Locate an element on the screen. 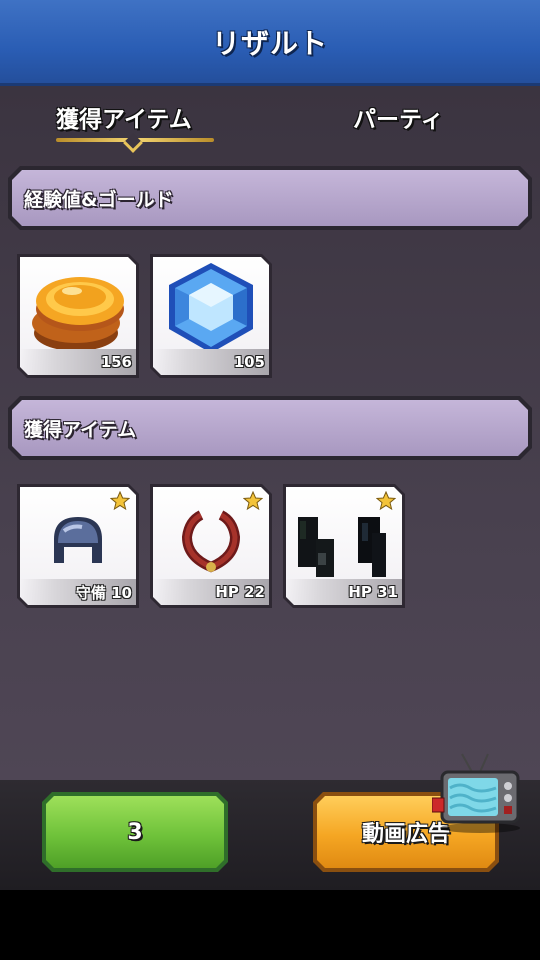 Image resolution: width=540 pixels, height=960 pixels. section-header-exp-gold: 経験値&ゴールド is located at coordinates (270, 198).